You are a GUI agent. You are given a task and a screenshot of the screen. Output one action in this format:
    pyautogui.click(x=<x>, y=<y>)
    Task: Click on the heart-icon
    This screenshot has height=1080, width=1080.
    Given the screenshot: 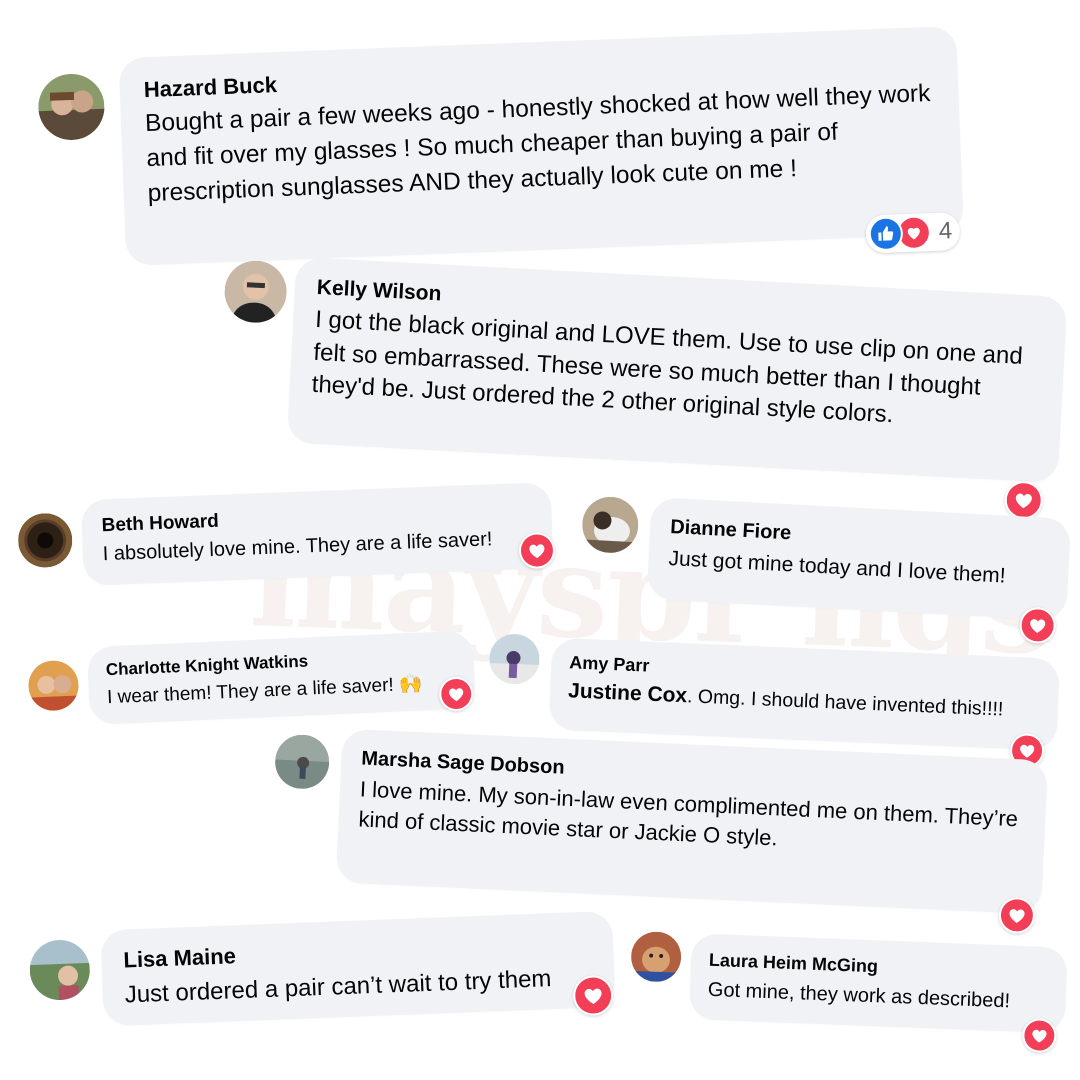 What is the action you would take?
    pyautogui.click(x=1039, y=1035)
    